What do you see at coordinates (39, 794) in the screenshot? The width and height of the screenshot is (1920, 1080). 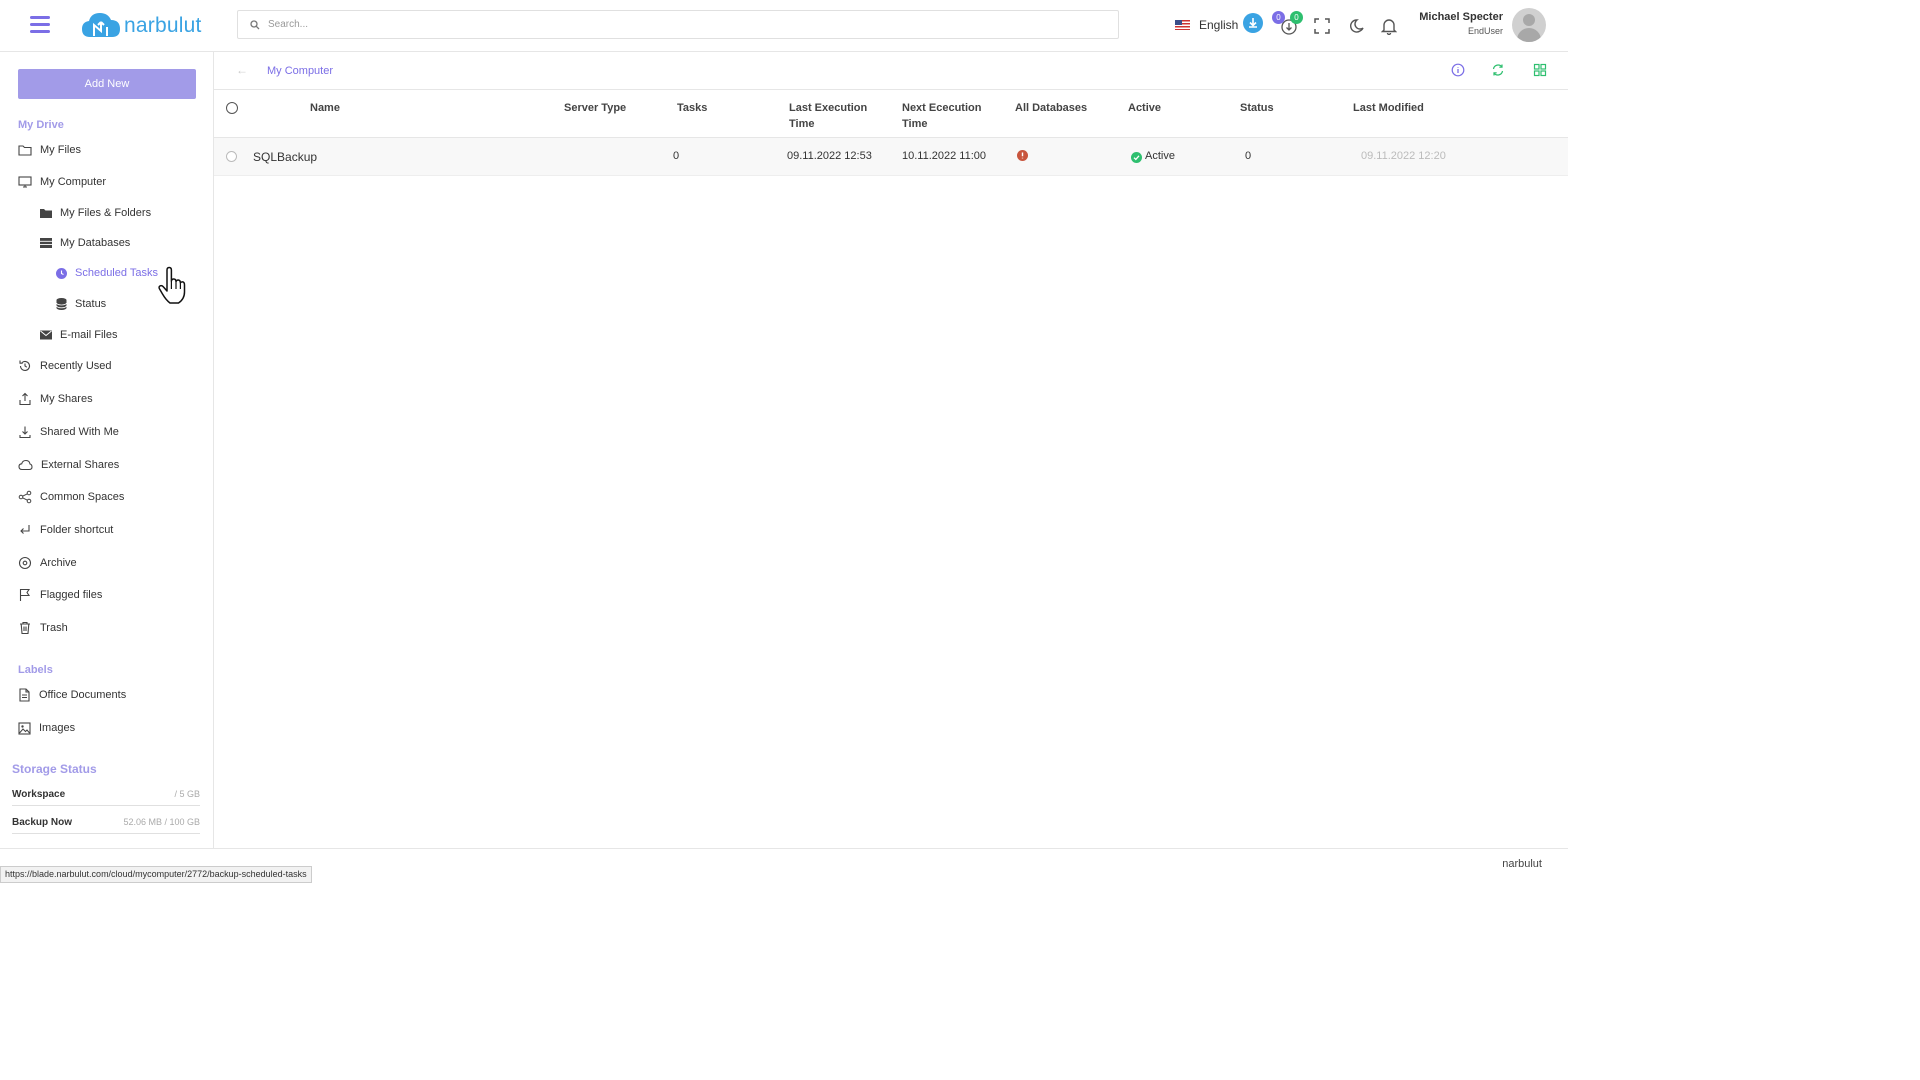 I see `storage-workspace-label: Workspace` at bounding box center [39, 794].